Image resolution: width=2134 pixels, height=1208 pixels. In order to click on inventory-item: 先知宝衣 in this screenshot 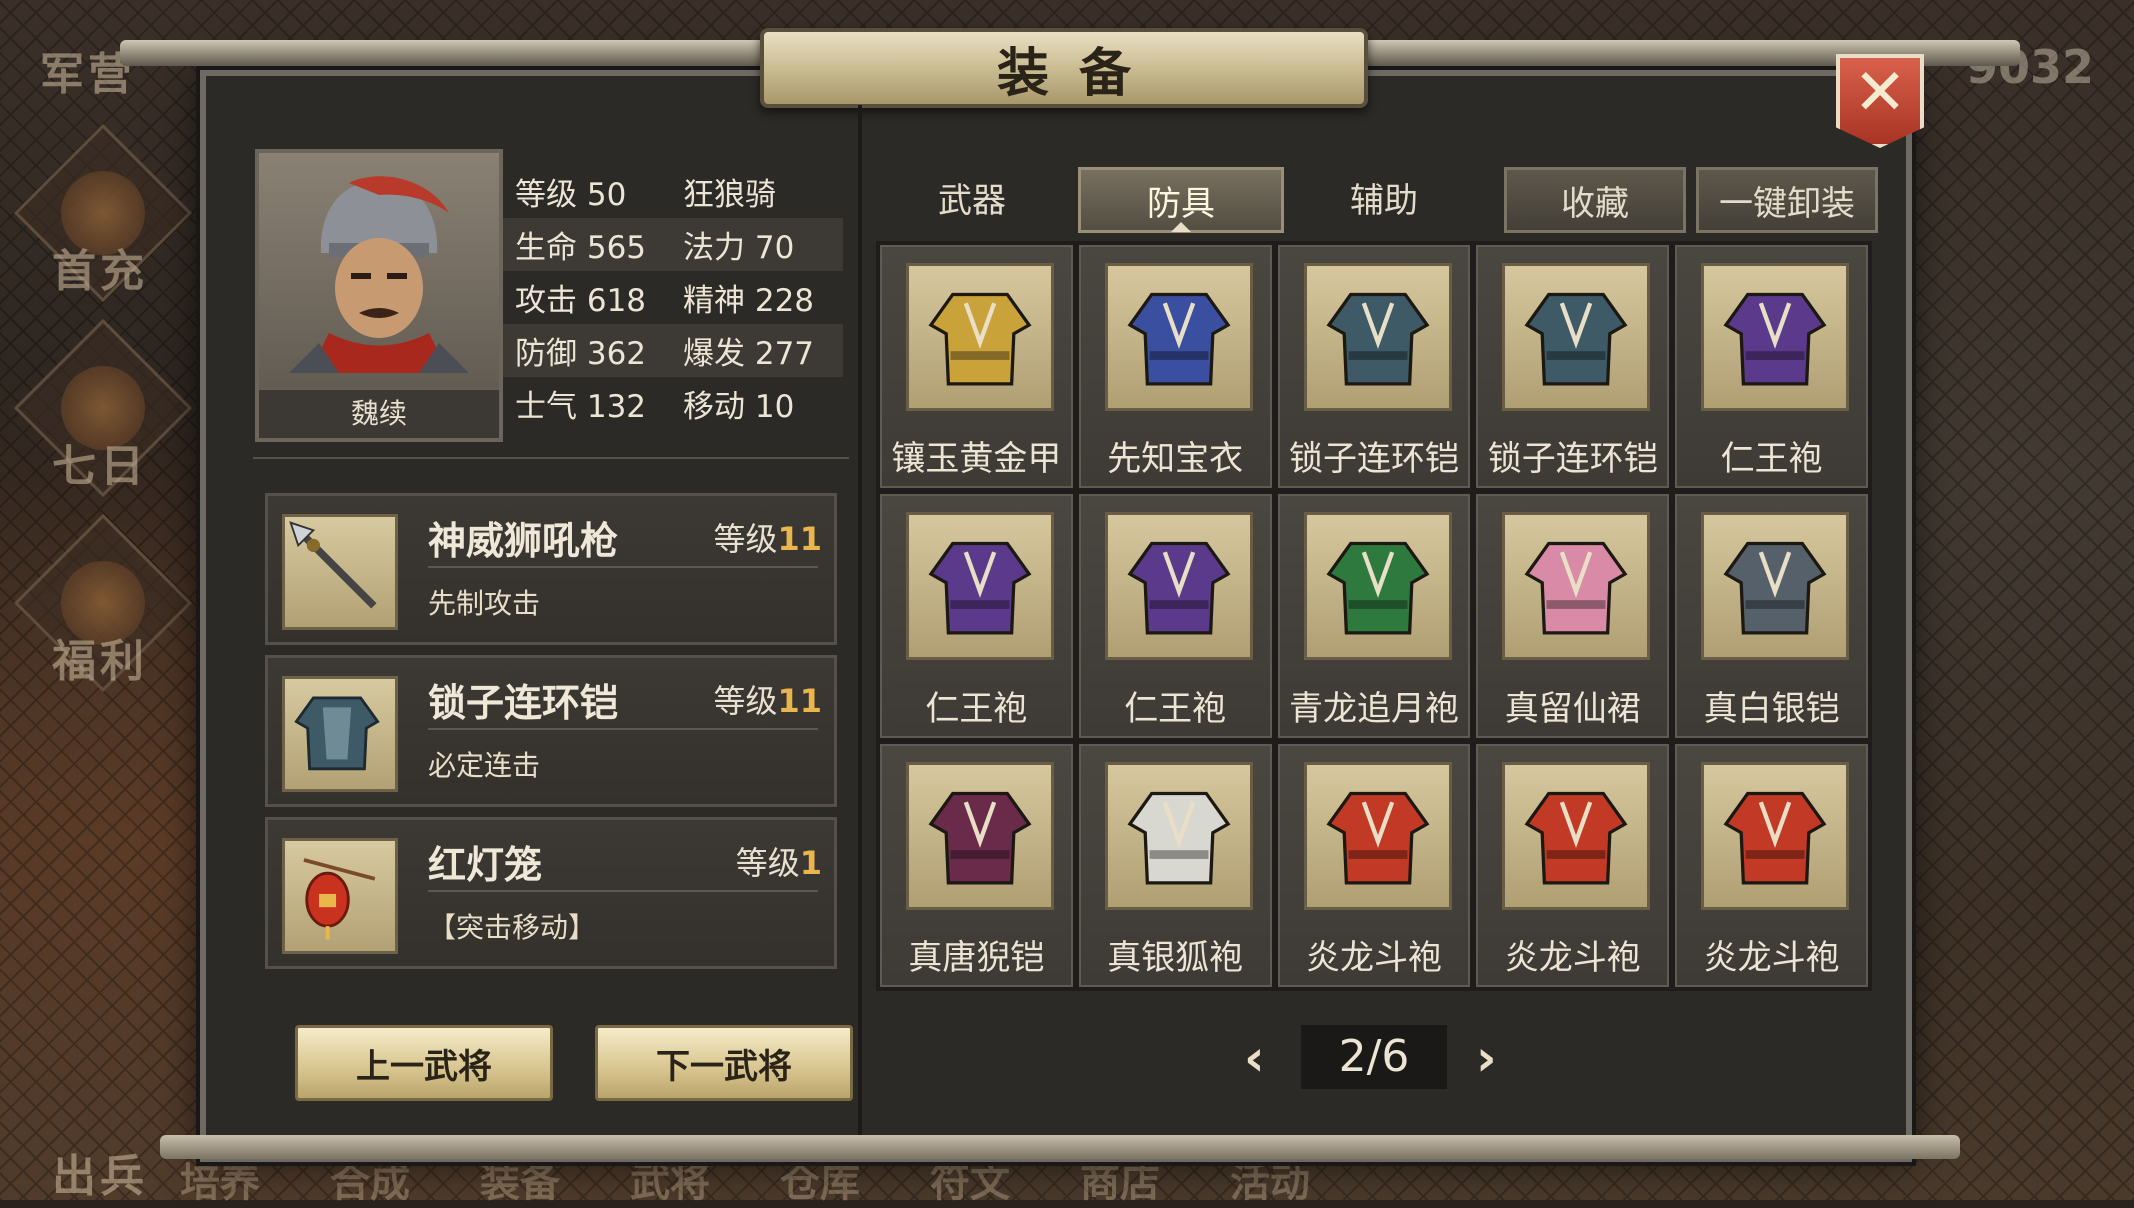, I will do `click(1175, 367)`.